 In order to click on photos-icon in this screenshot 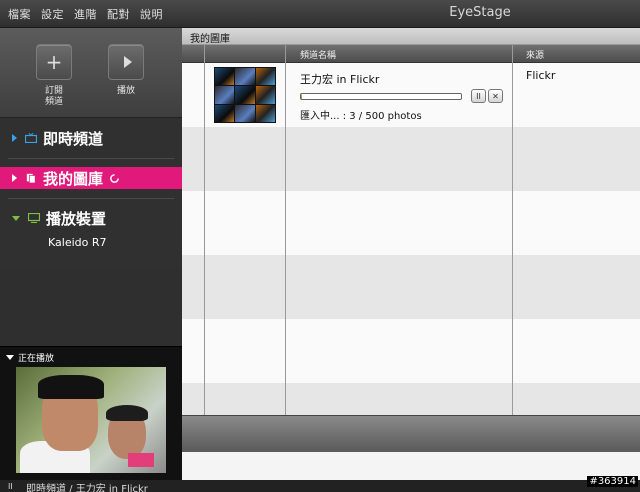, I will do `click(31, 178)`.